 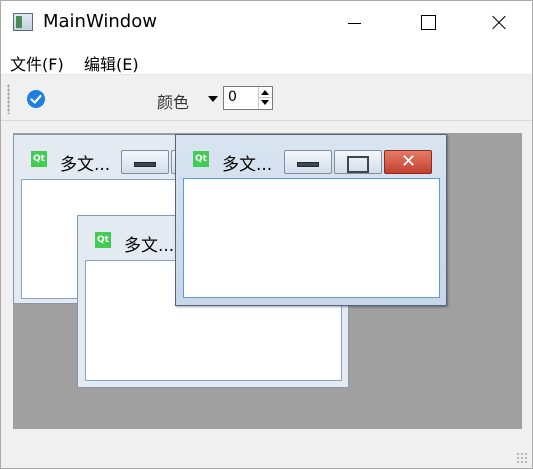 I want to click on subwindow-title-bar: Qt 多文... ✕, so click(x=311, y=155).